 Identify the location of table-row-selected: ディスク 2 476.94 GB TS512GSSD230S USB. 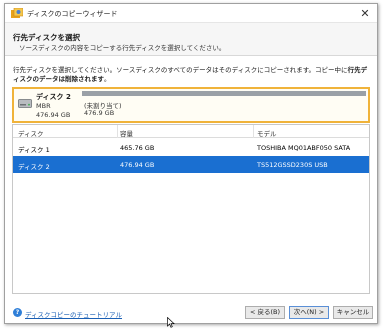
(191, 164).